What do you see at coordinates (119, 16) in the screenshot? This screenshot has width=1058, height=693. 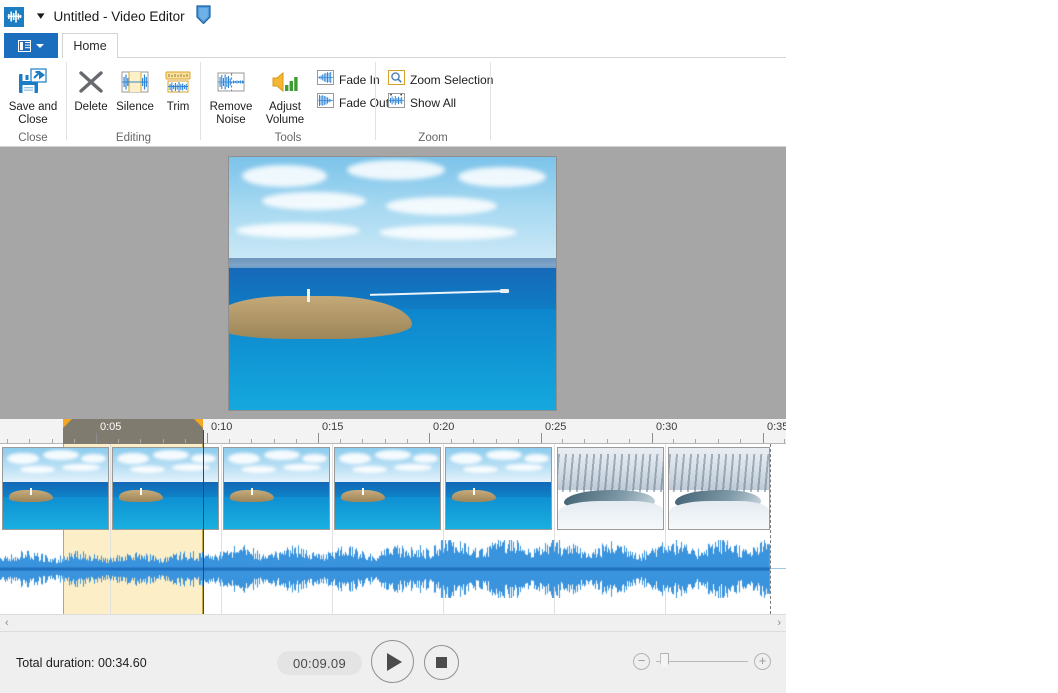 I see `window-title: Untitled - Video Editor` at bounding box center [119, 16].